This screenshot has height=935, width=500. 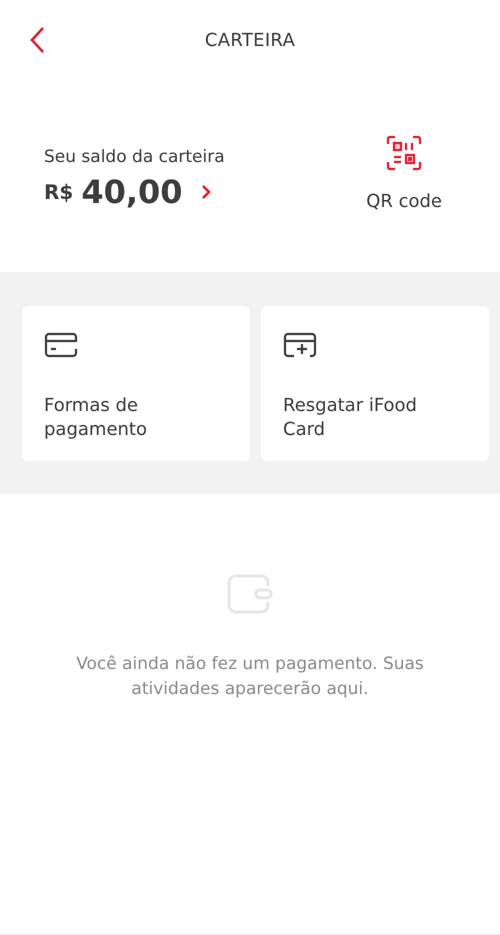 I want to click on credit-card-icon, so click(x=61, y=345).